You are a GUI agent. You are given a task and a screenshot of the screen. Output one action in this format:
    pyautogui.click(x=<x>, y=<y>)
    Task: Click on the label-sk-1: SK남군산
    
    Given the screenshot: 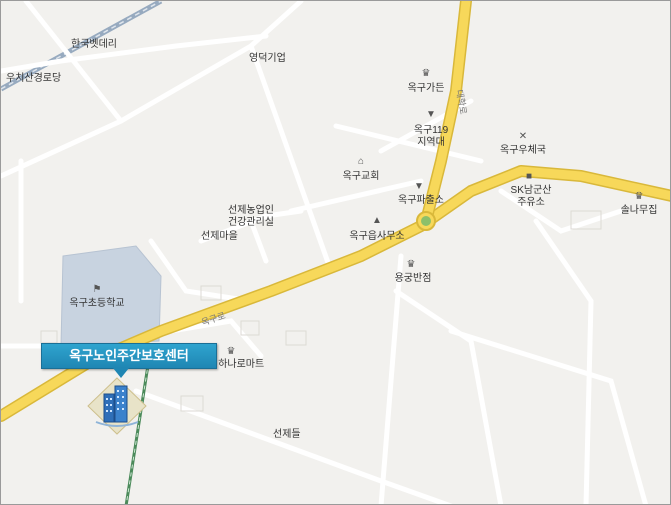 What is the action you would take?
    pyautogui.click(x=531, y=190)
    